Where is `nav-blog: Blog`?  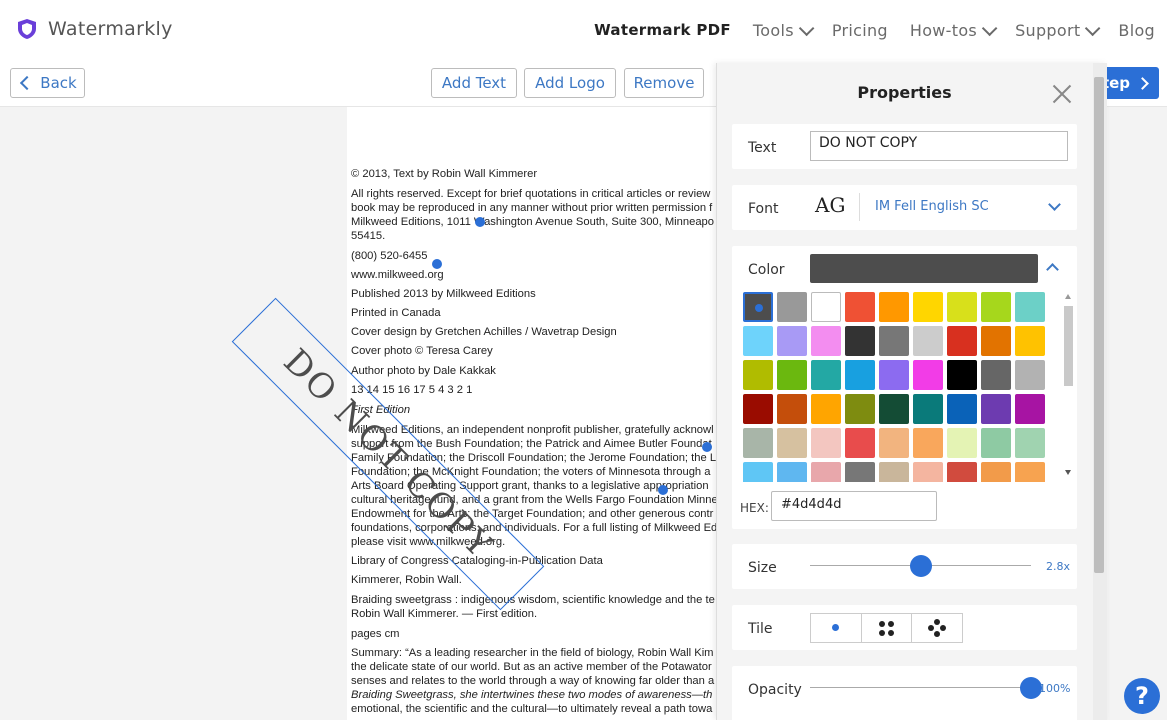
nav-blog: Blog is located at coordinates (1136, 30).